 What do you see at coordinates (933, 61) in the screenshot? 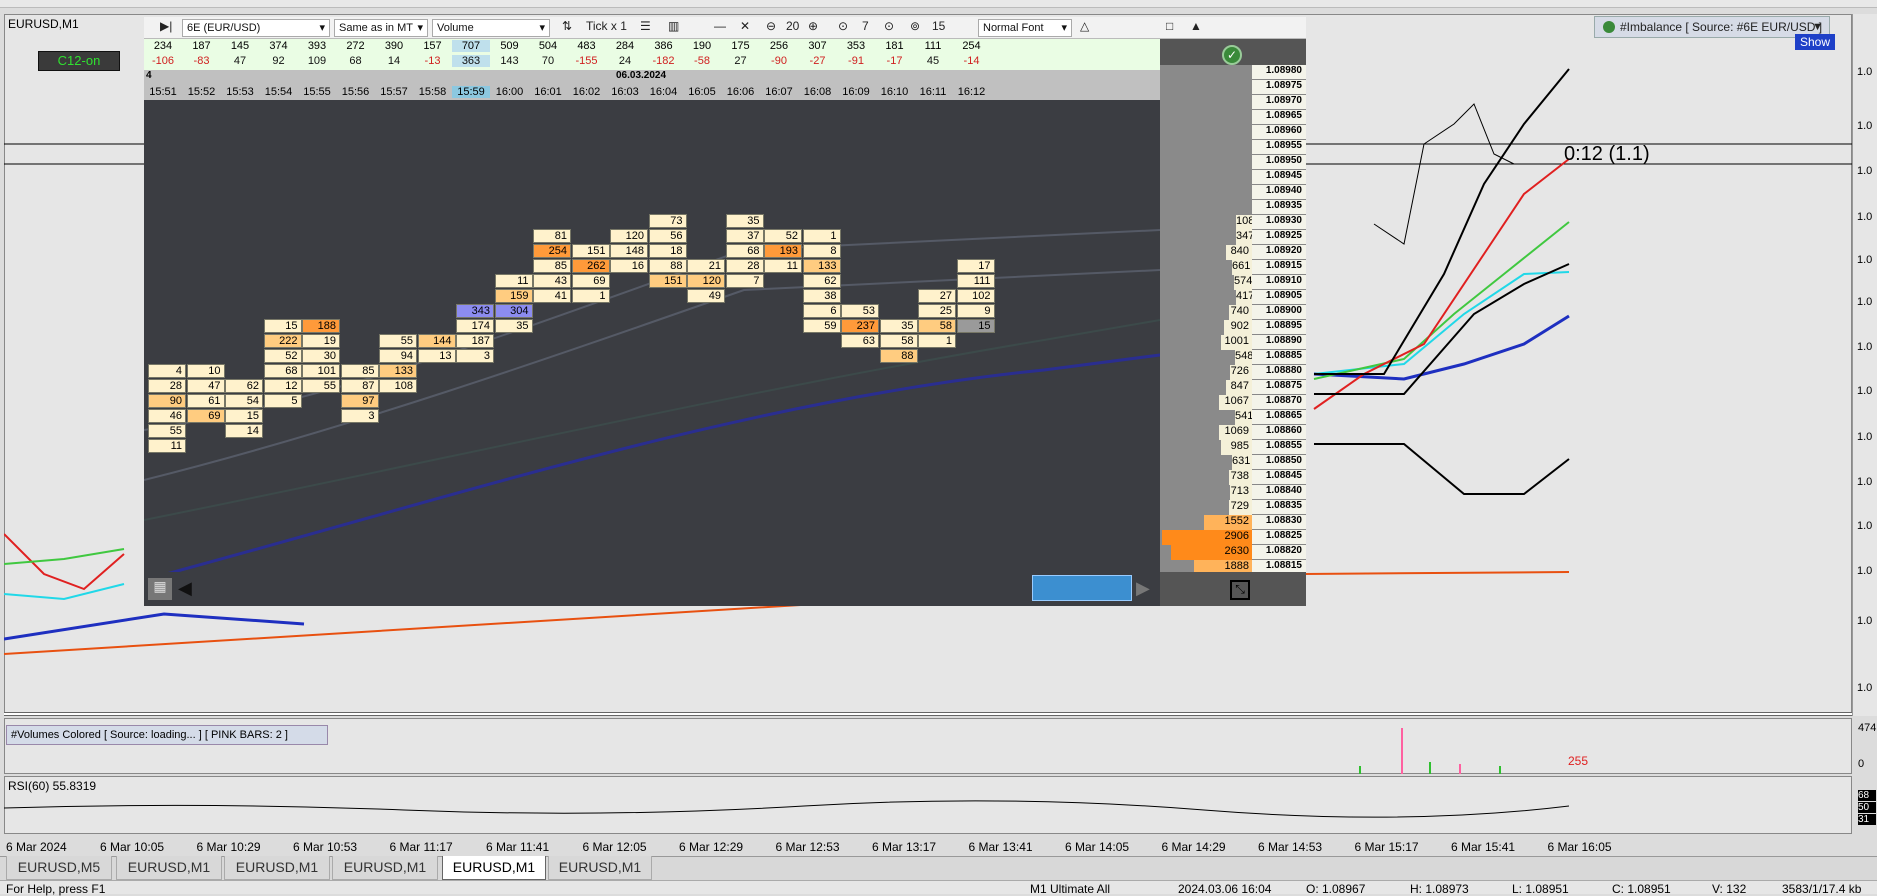
I see `delta-cell: 45` at bounding box center [933, 61].